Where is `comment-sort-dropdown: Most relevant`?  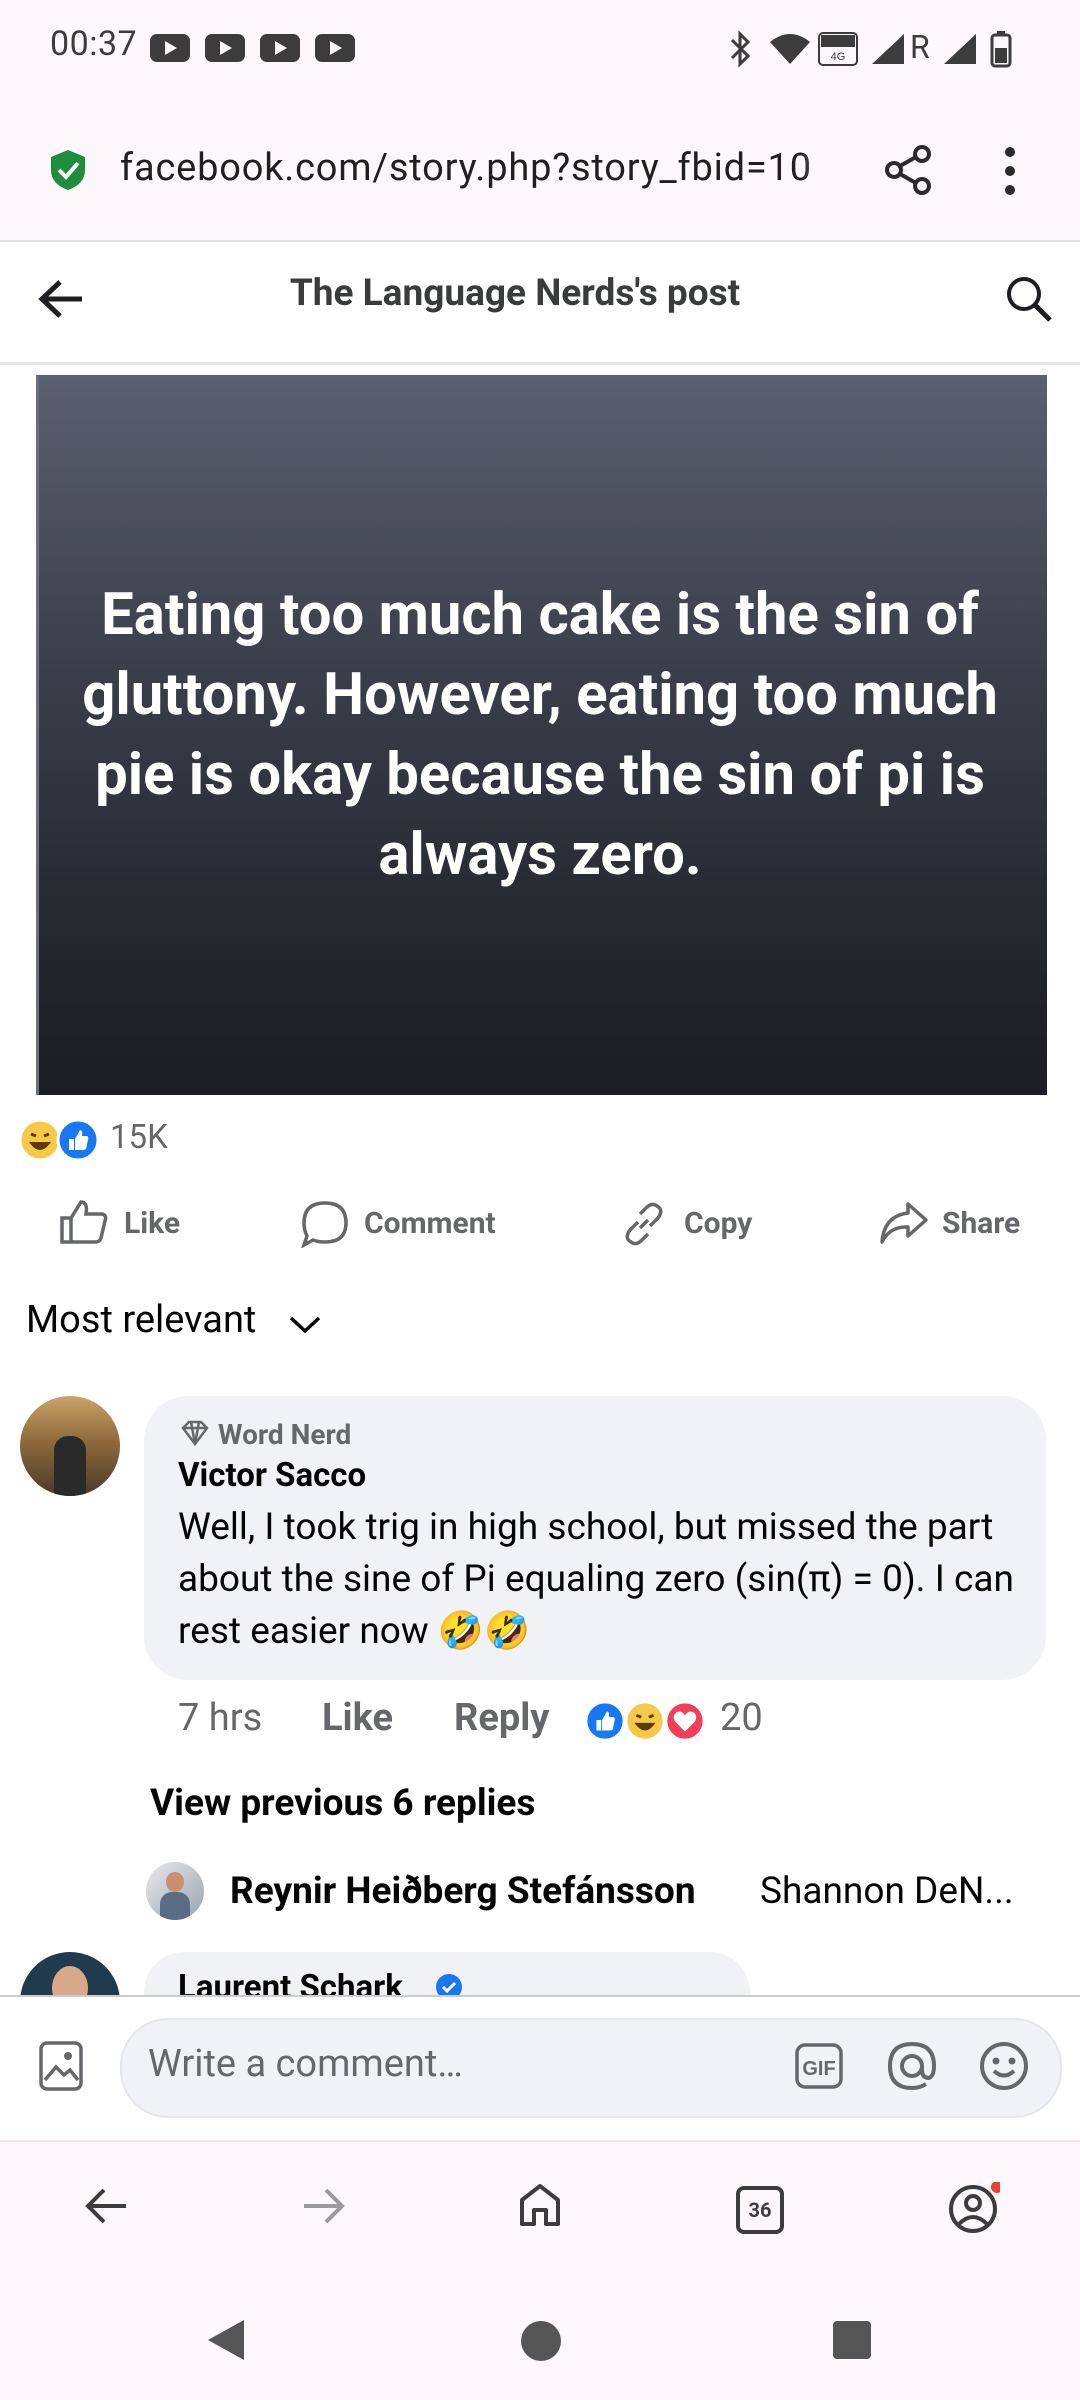 comment-sort-dropdown: Most relevant is located at coordinates (141, 1320).